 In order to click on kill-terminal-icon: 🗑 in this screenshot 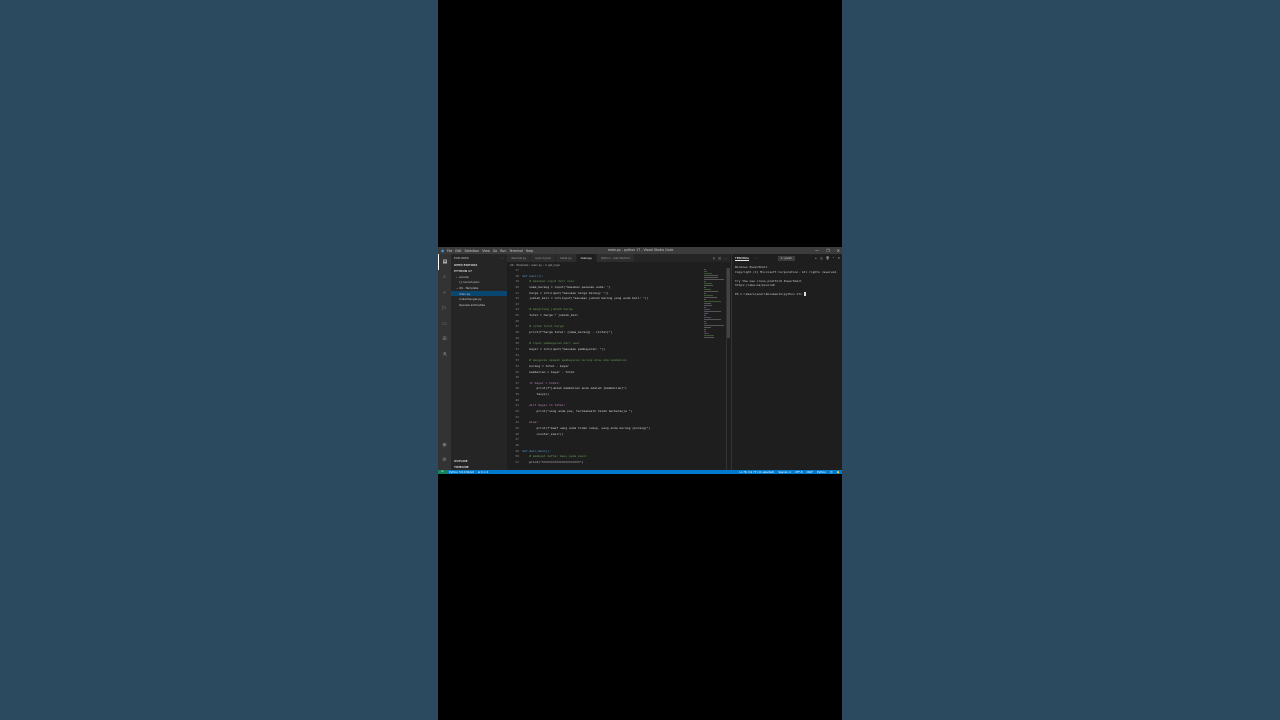, I will do `click(828, 258)`.